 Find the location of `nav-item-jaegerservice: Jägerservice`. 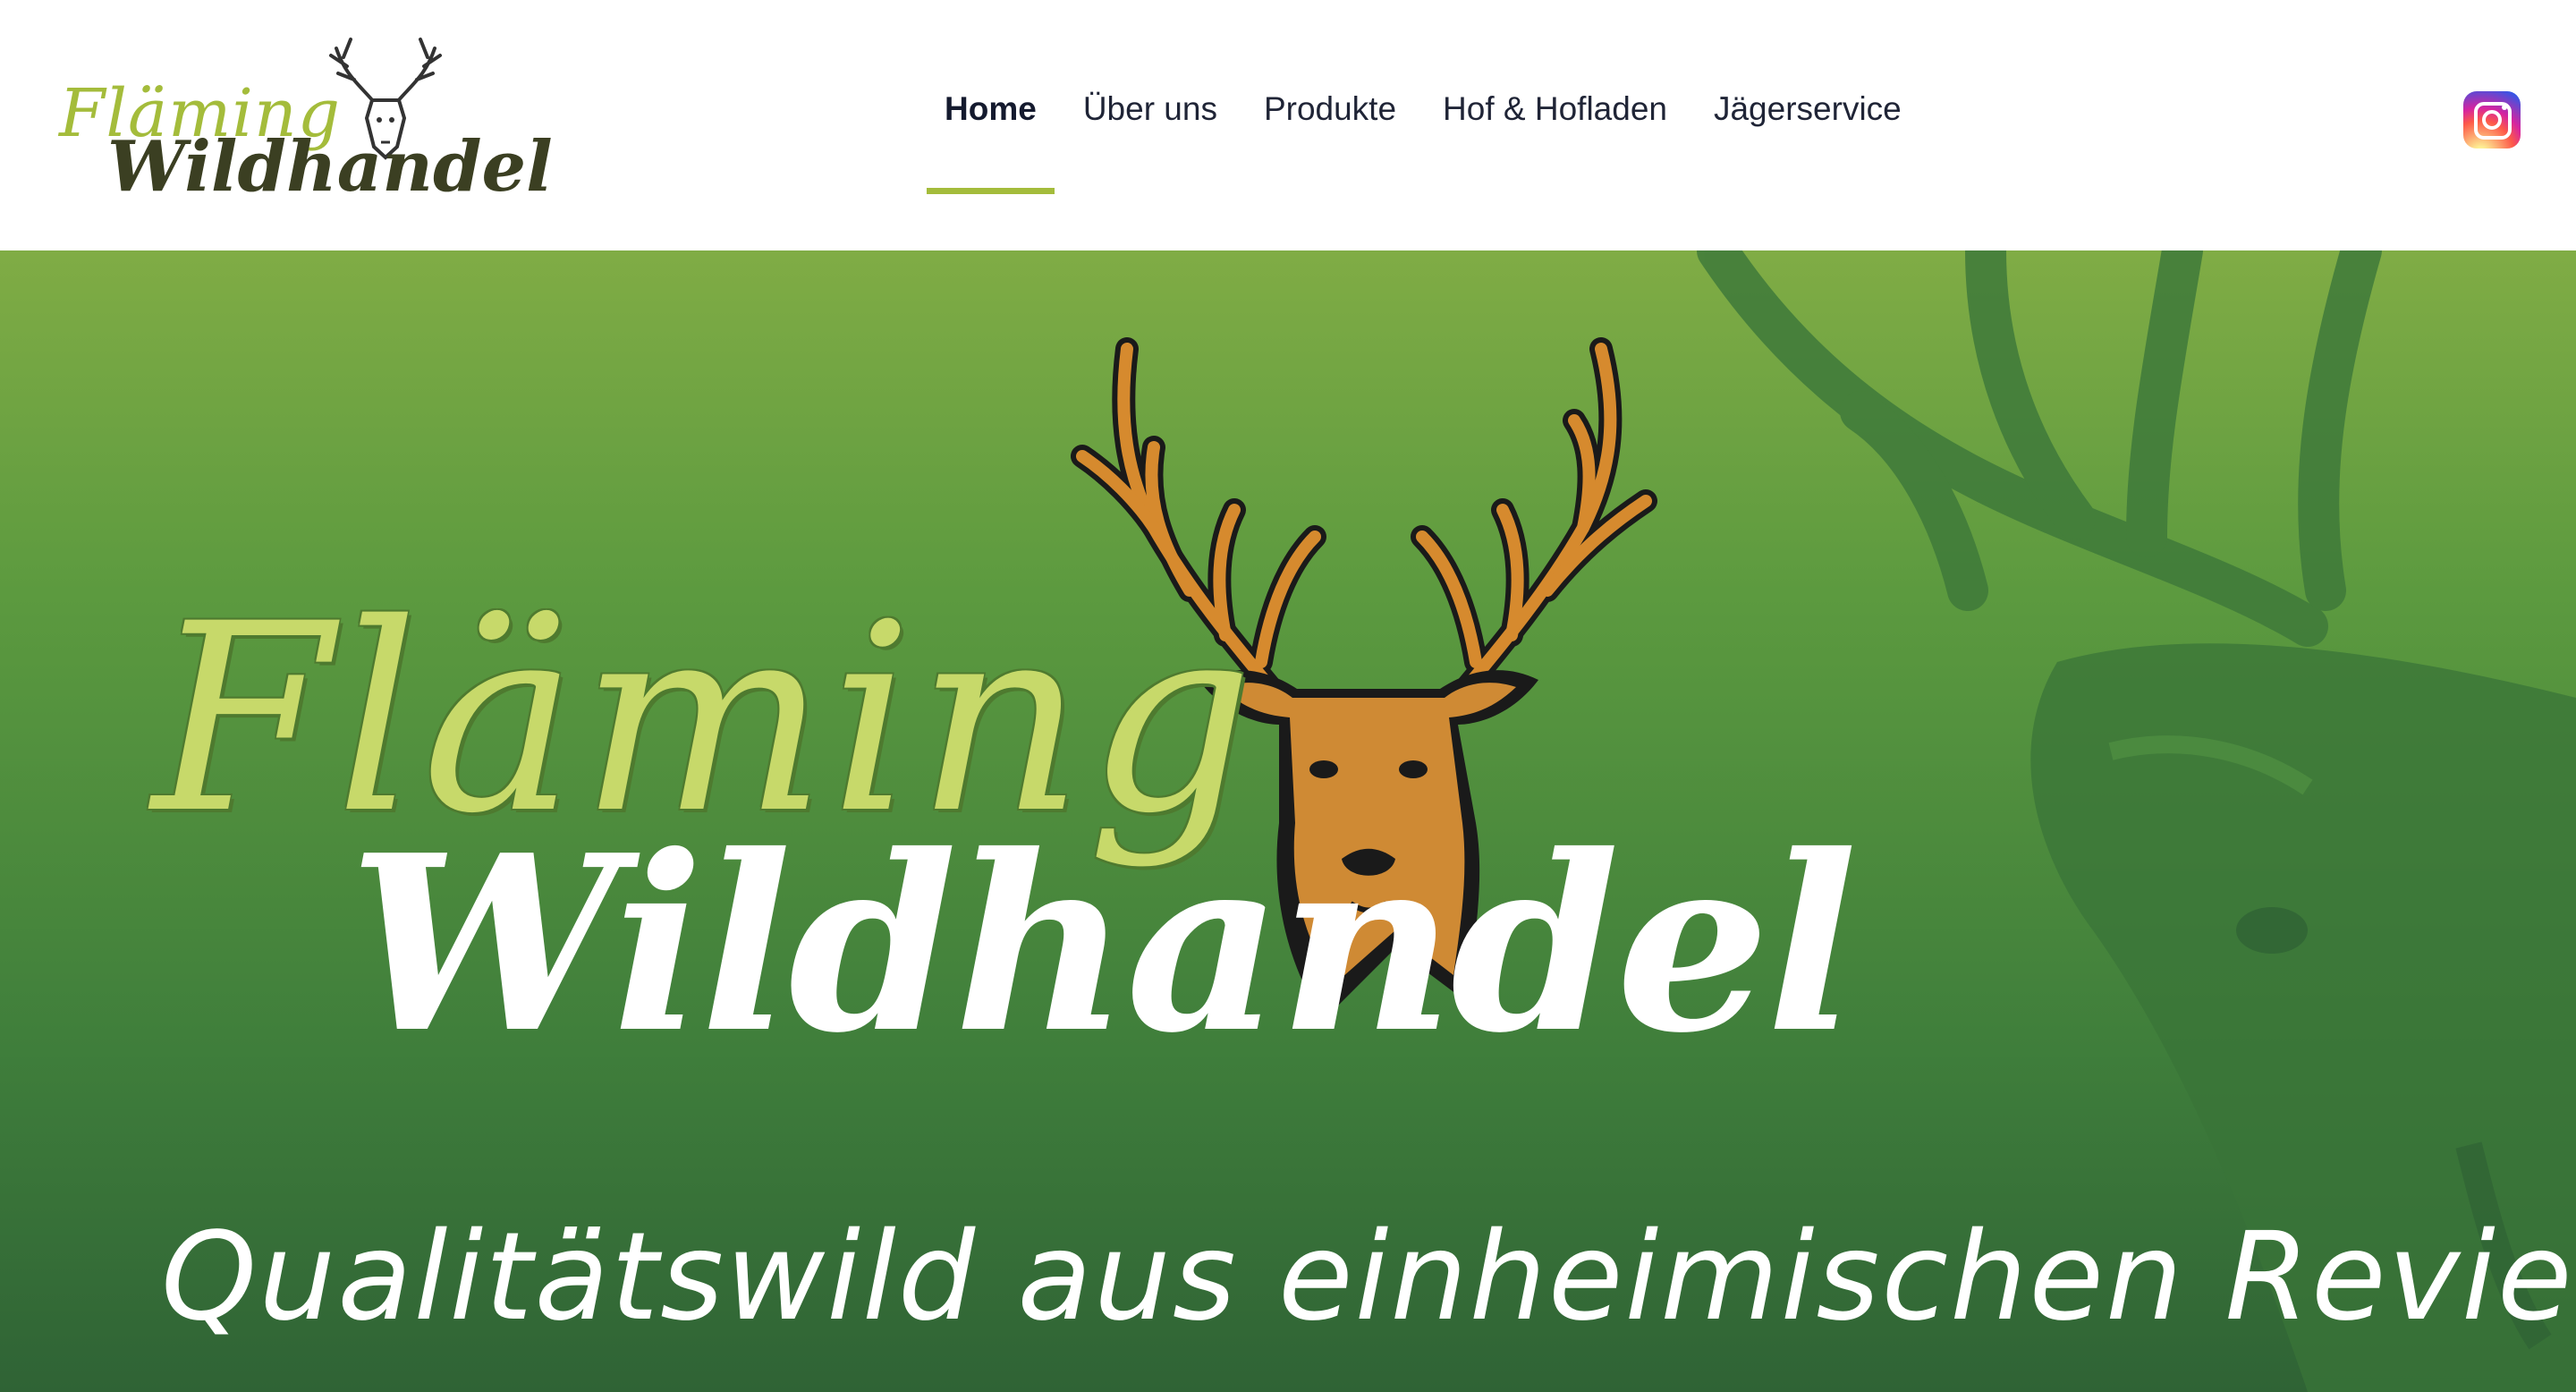

nav-item-jaegerservice: Jägerservice is located at coordinates (1807, 134).